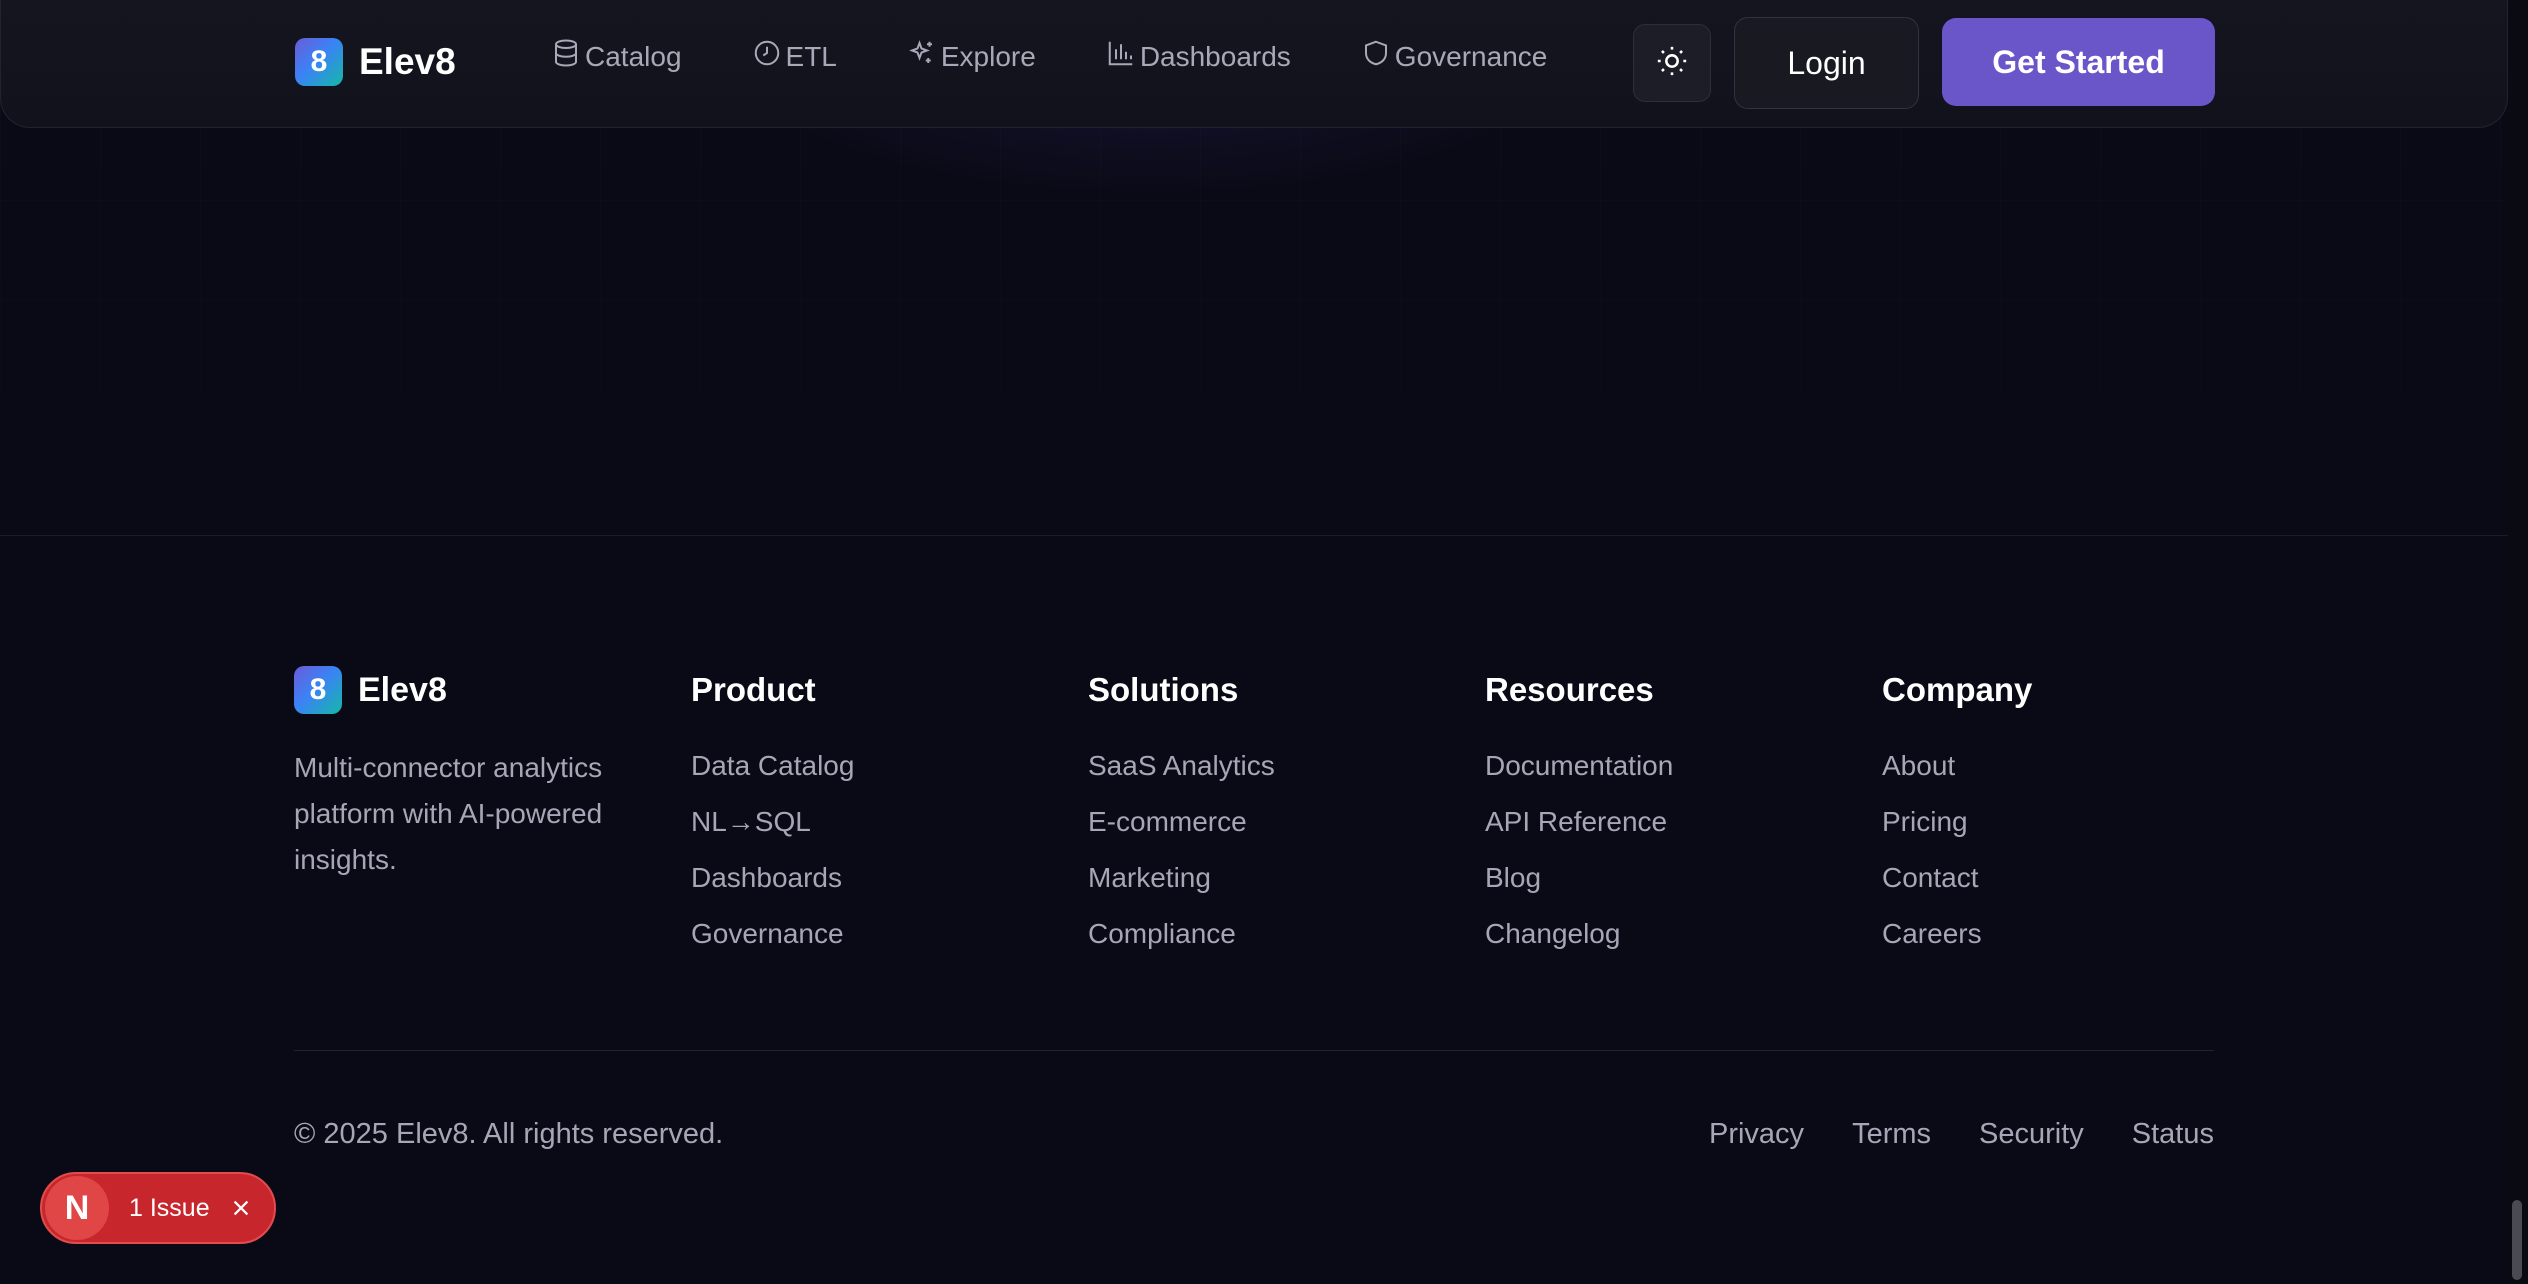  I want to click on legal-link-terms: Terms, so click(1891, 1134).